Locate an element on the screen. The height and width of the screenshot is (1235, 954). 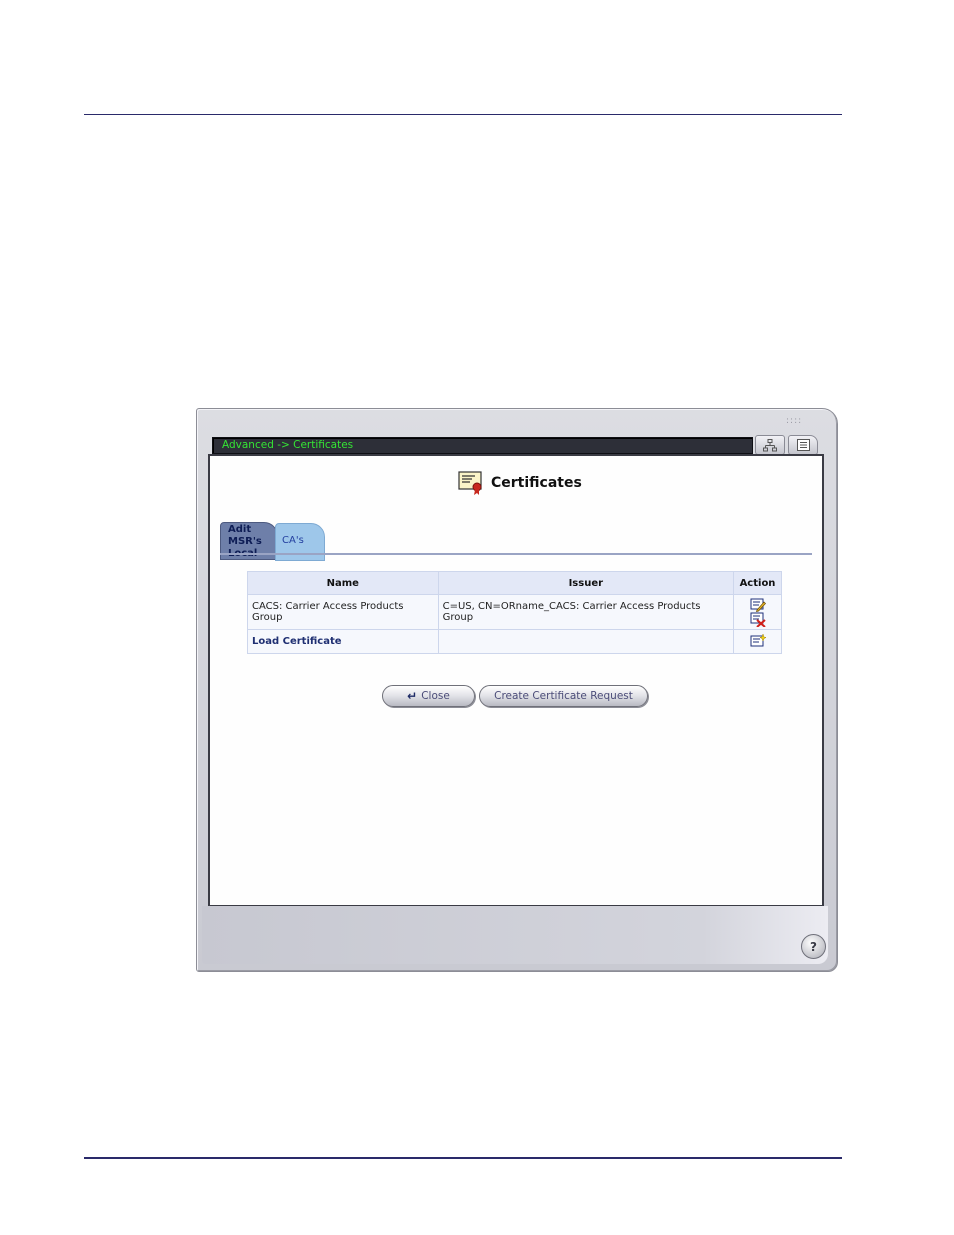
close-button-label: Close is located at coordinates (435, 696).